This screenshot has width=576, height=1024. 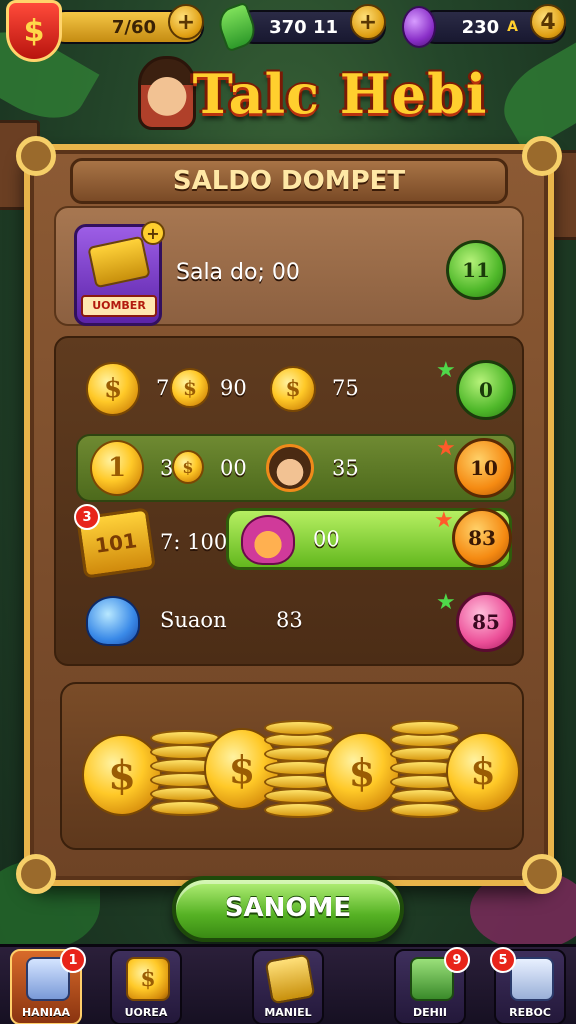 What do you see at coordinates (476, 270) in the screenshot?
I see `wallet-green-button: 11` at bounding box center [476, 270].